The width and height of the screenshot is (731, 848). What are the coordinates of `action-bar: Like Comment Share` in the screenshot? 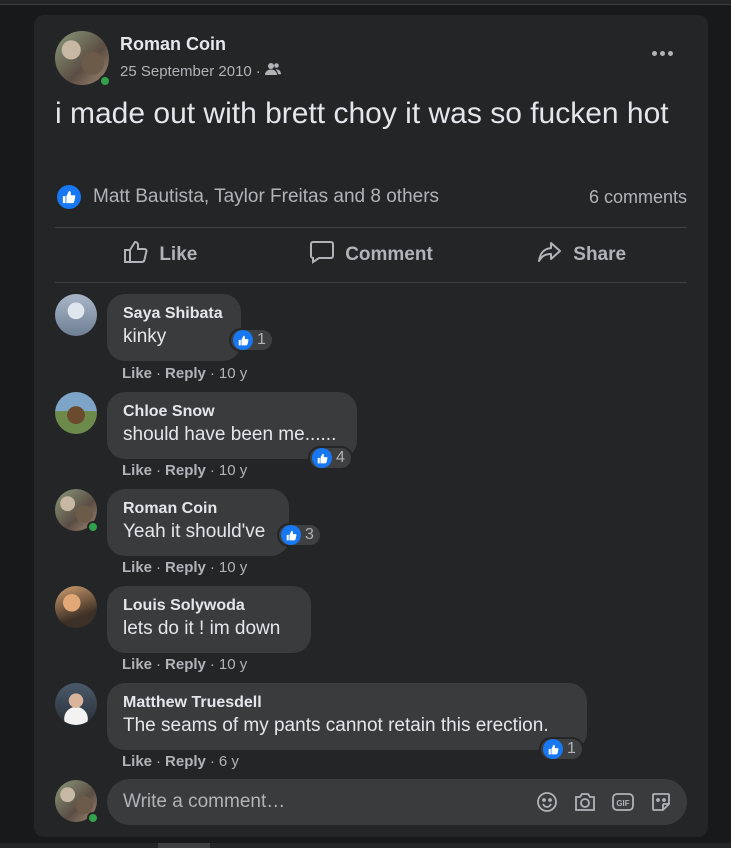 It's located at (371, 254).